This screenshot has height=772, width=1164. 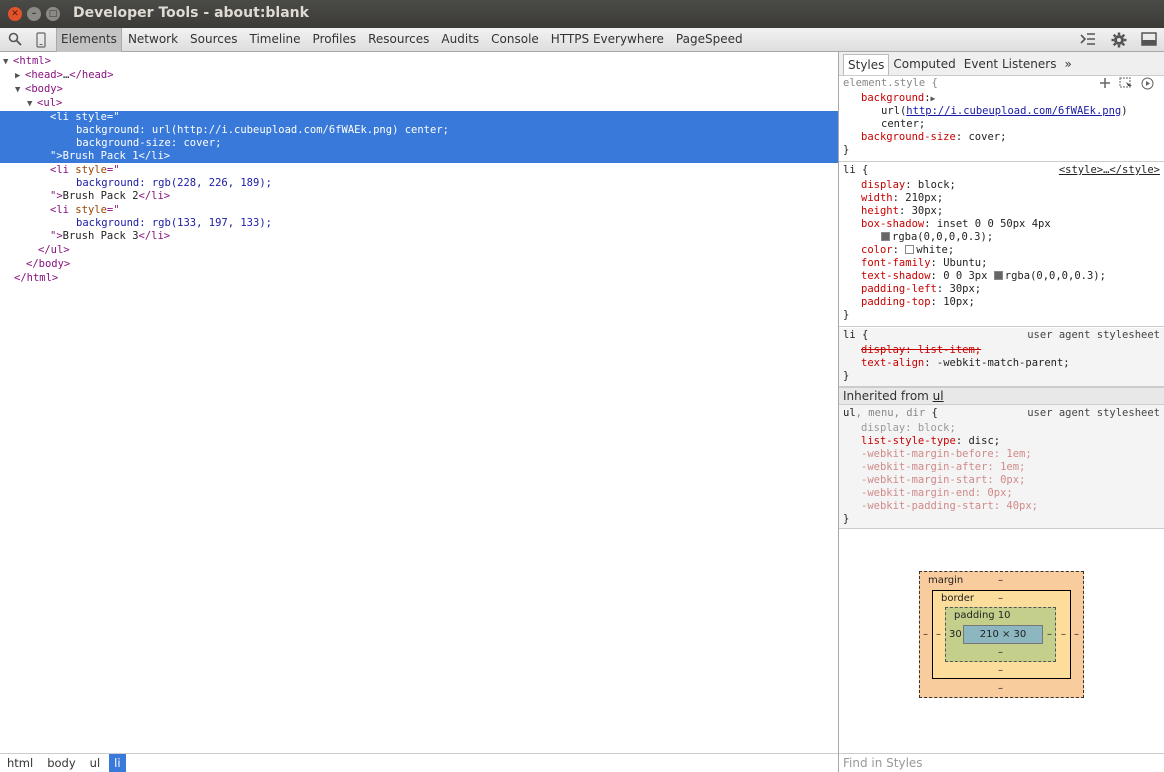 I want to click on padding-left: 30, so click(x=955, y=634).